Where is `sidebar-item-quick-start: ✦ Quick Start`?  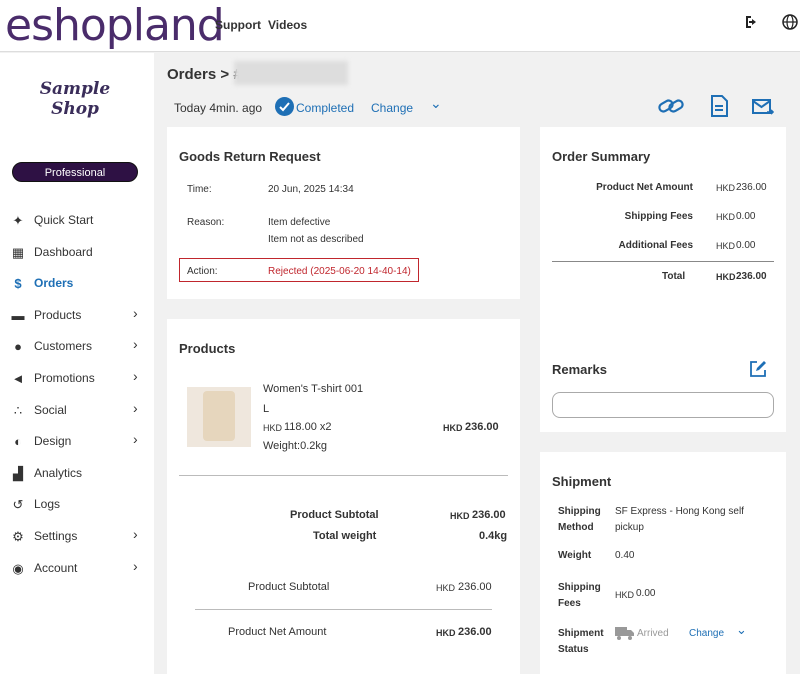
sidebar-item-quick-start: ✦ Quick Start is located at coordinates (77, 220).